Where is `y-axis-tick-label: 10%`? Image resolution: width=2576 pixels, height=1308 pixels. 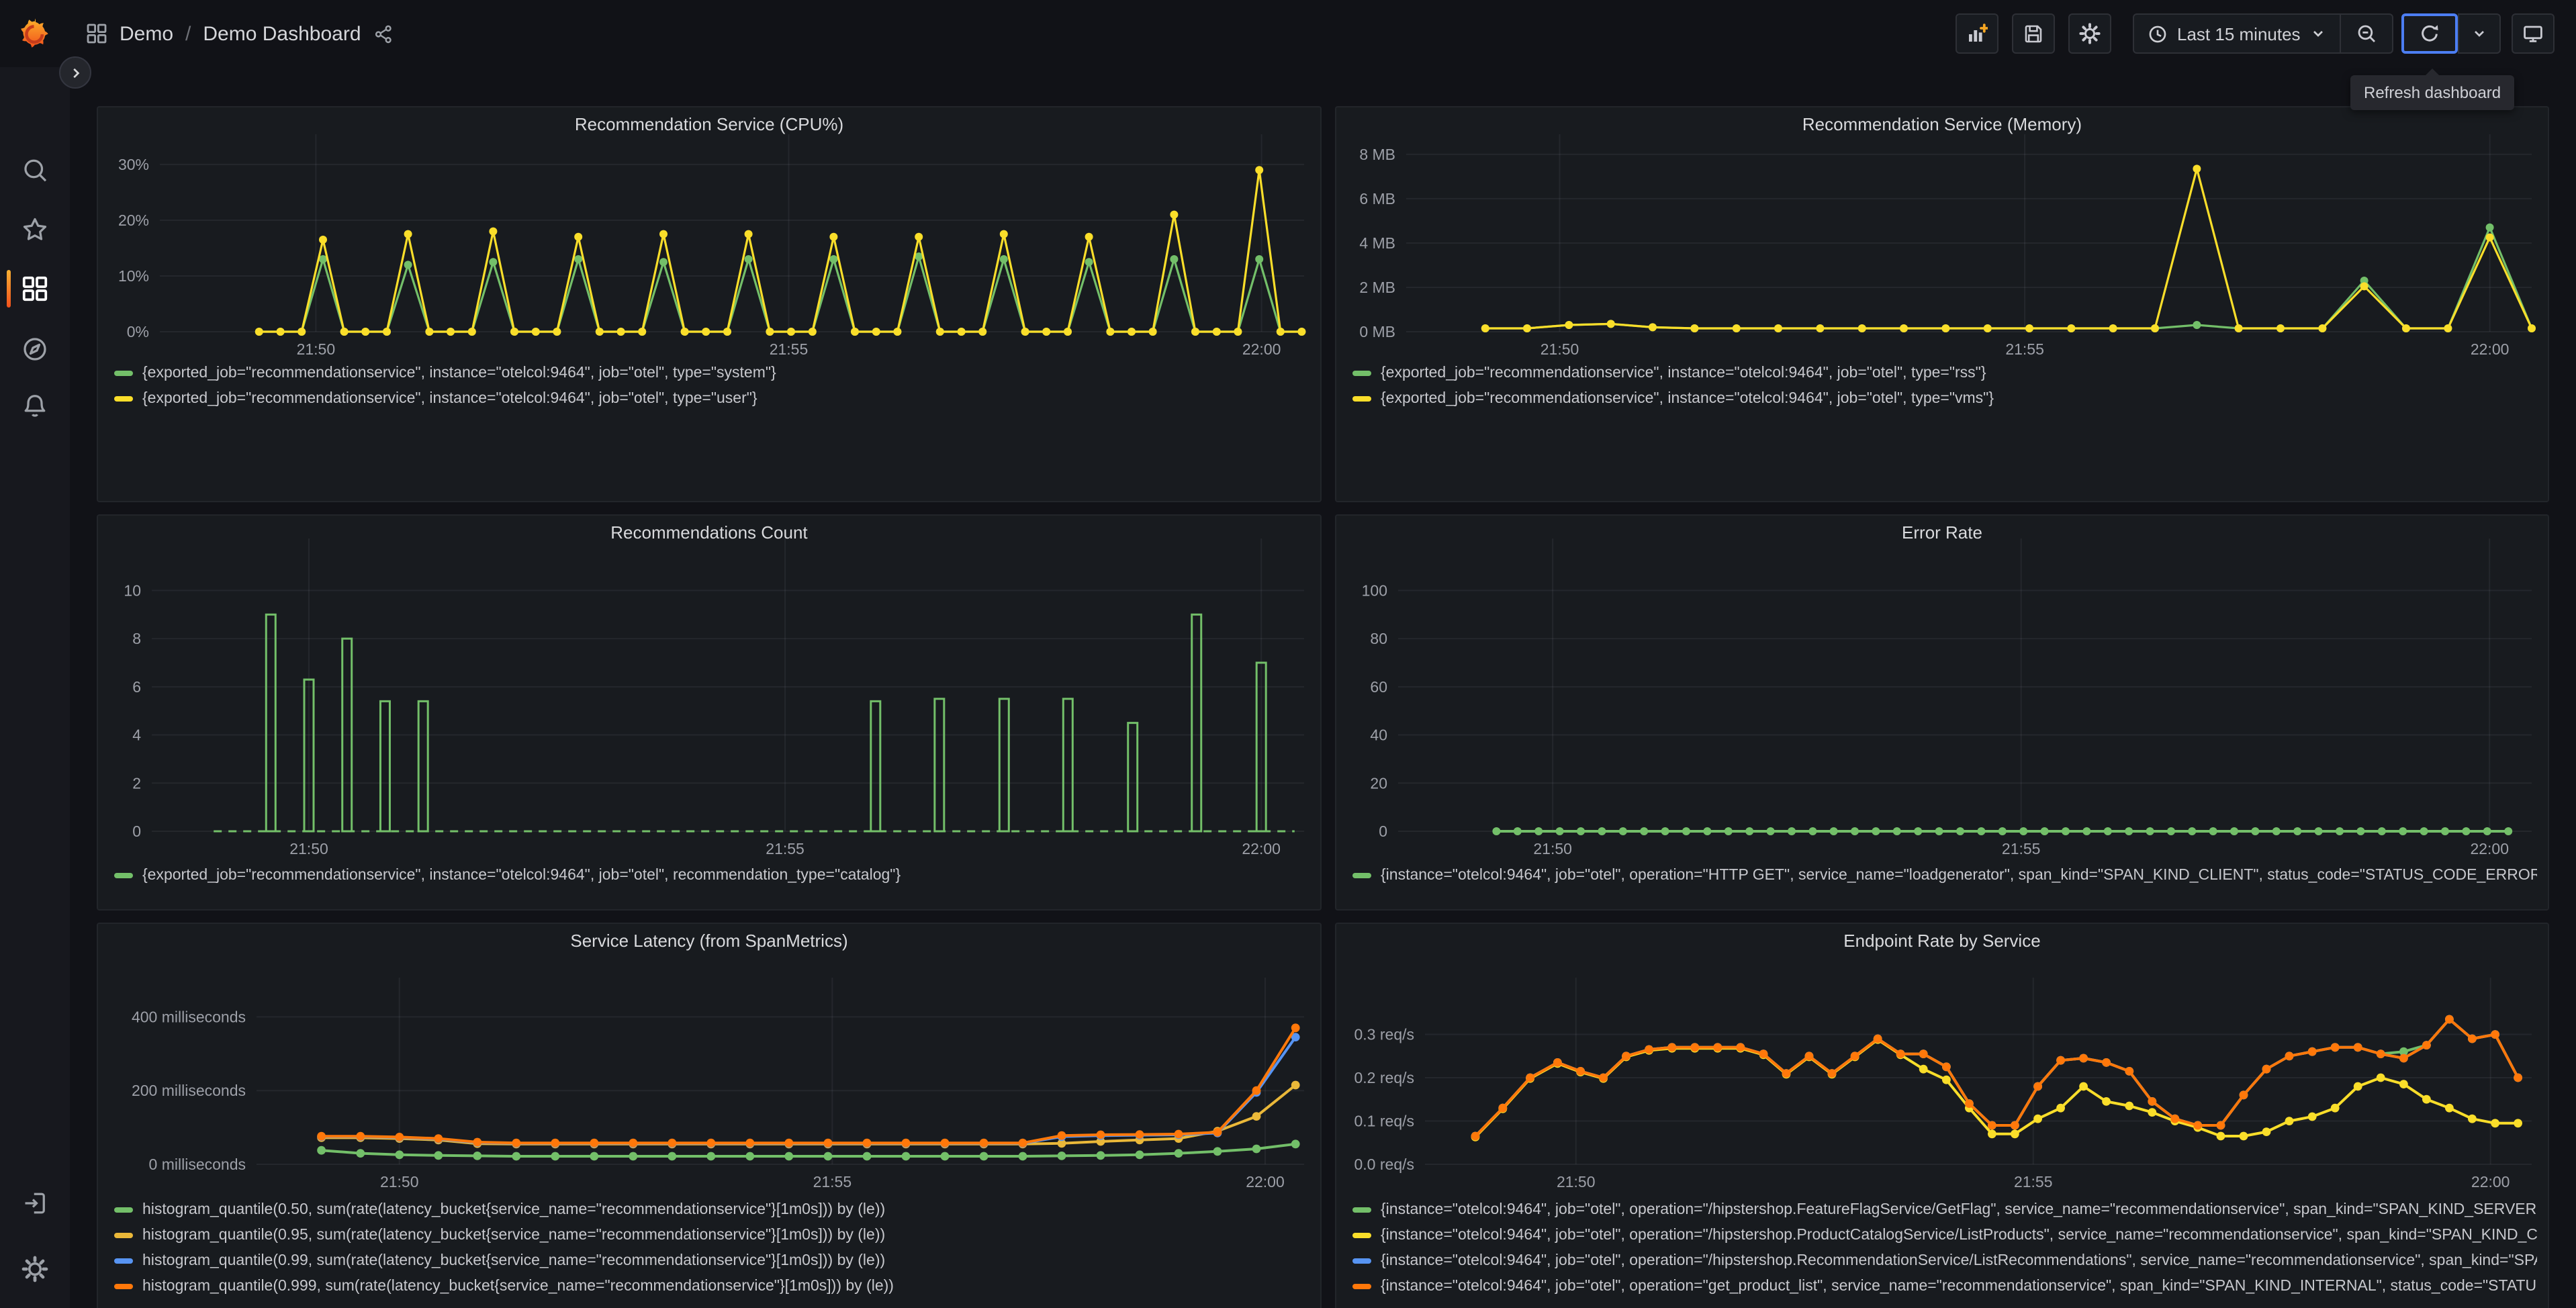
y-axis-tick-label: 10% is located at coordinates (133, 276).